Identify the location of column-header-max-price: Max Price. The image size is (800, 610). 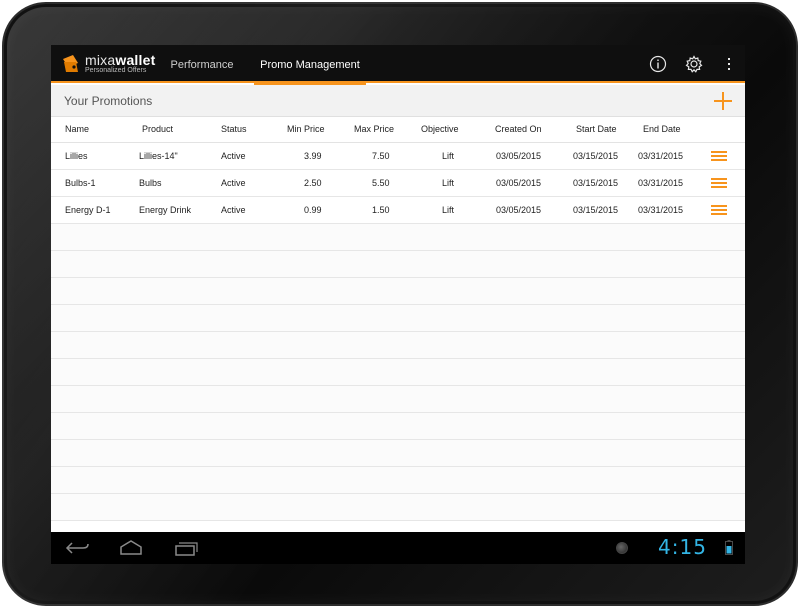
(374, 129).